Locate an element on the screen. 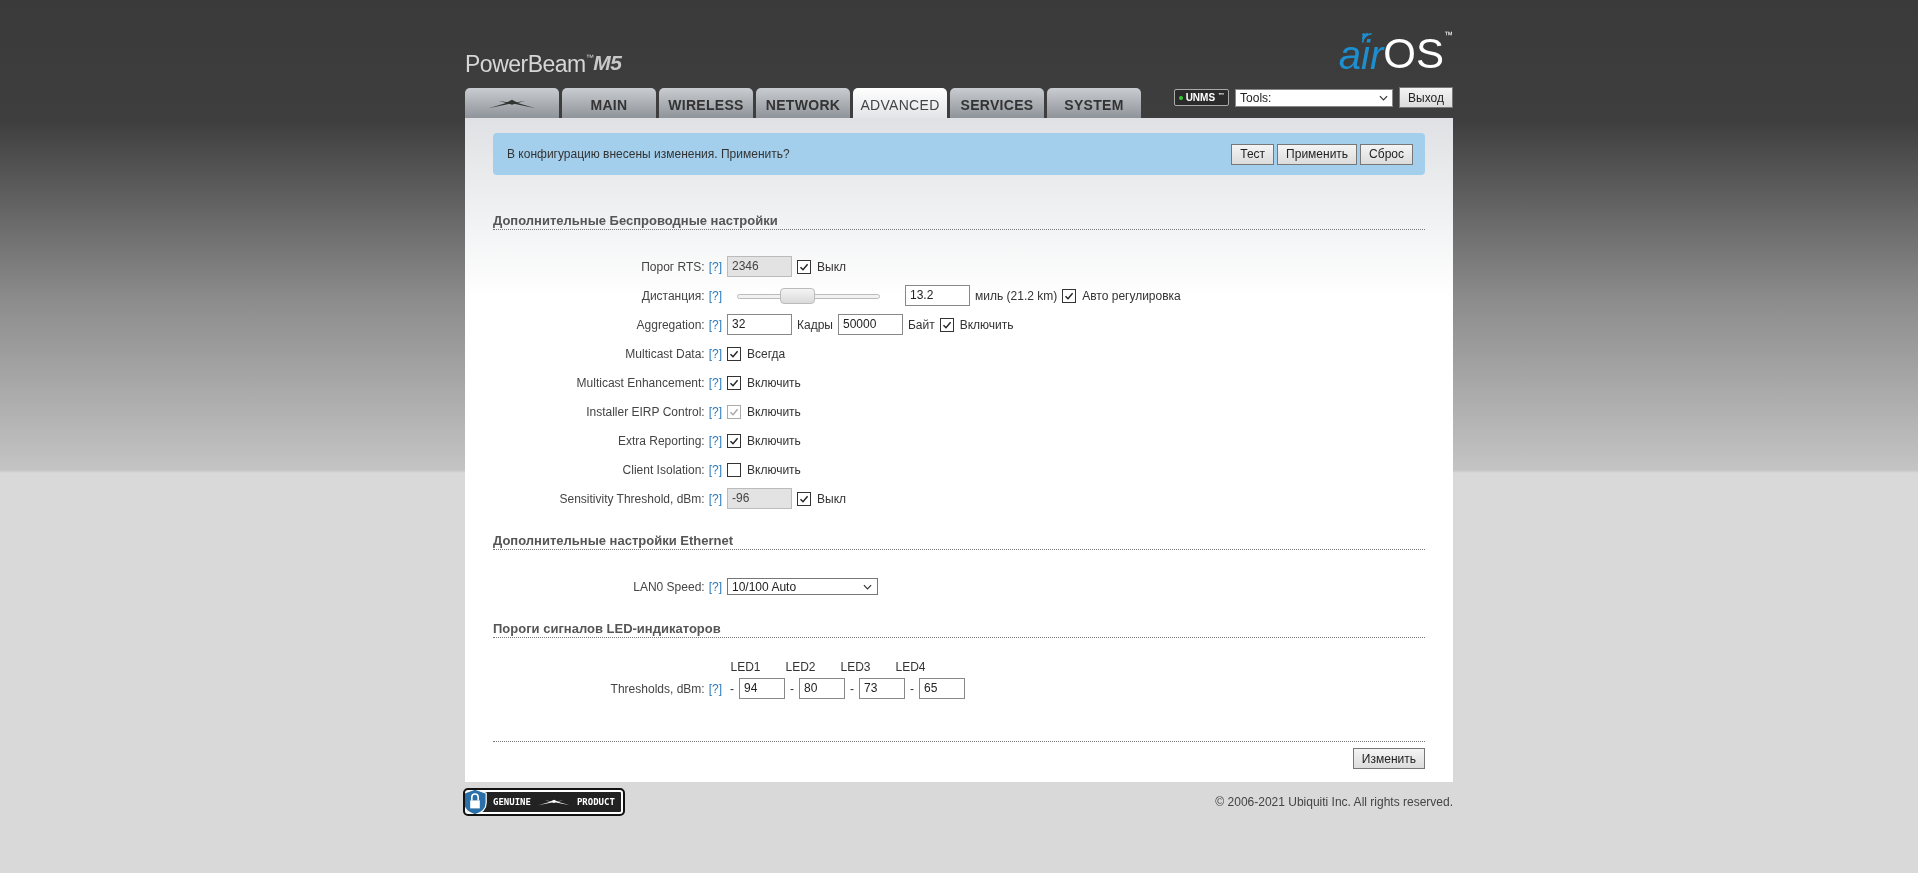 The image size is (1918, 873). genuine-product-badge: GENUINE PRODUCT is located at coordinates (544, 802).